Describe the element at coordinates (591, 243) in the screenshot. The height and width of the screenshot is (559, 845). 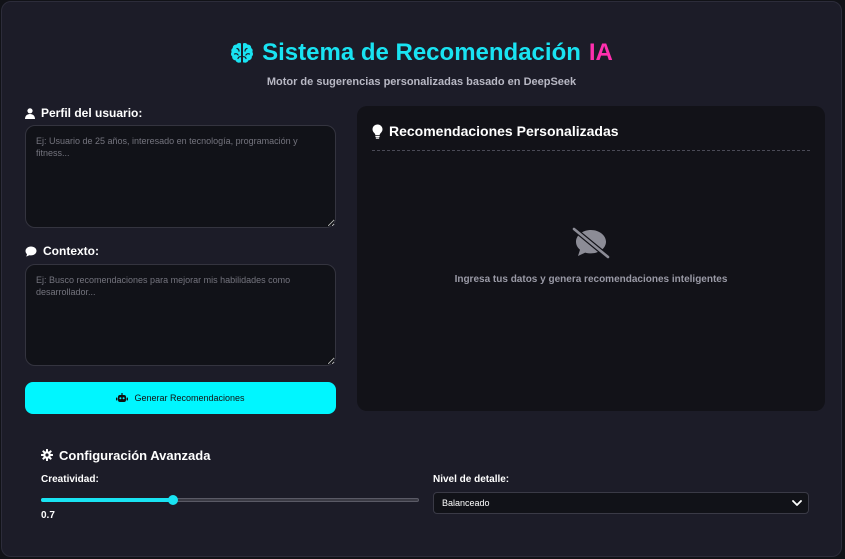
I see `comment-slash-icon` at that location.